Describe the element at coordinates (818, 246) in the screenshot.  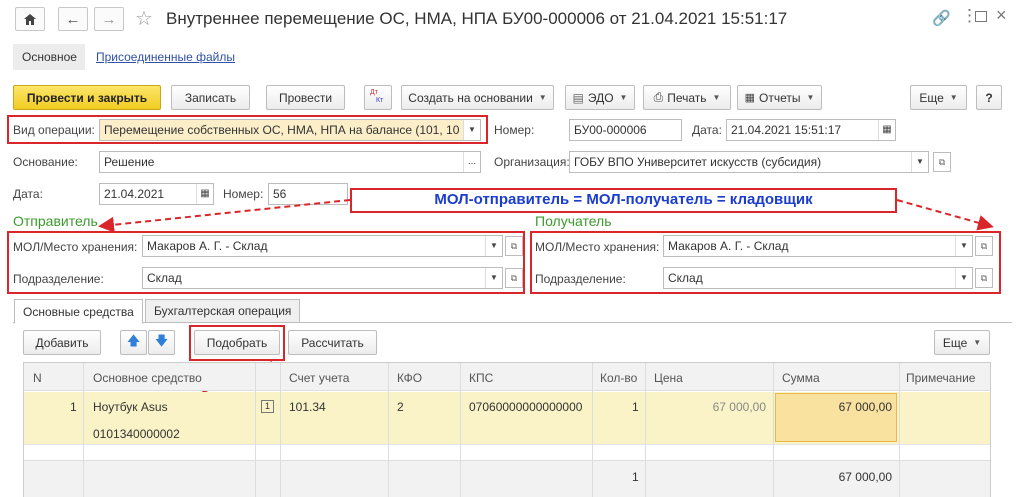
I see `receiver-mol-field: Макаров А. Г. - Склад ▼` at that location.